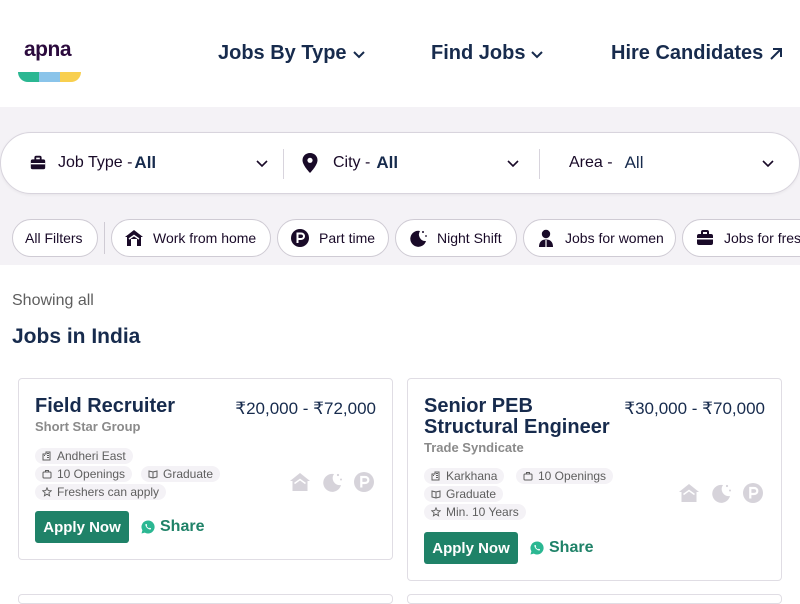 Image resolution: width=800 pixels, height=604 pixels. Describe the element at coordinates (472, 476) in the screenshot. I see `location-text: Karkhana` at that location.